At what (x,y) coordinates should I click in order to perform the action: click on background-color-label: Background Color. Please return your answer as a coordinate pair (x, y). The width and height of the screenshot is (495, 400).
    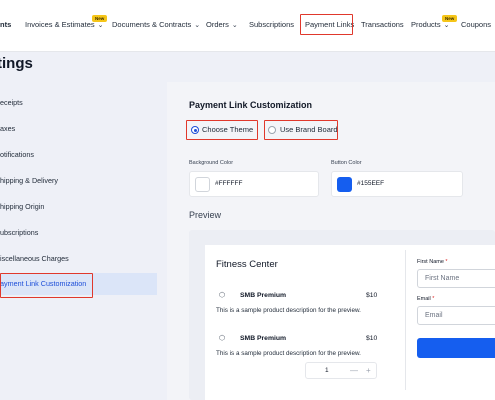
    Looking at the image, I should click on (211, 163).